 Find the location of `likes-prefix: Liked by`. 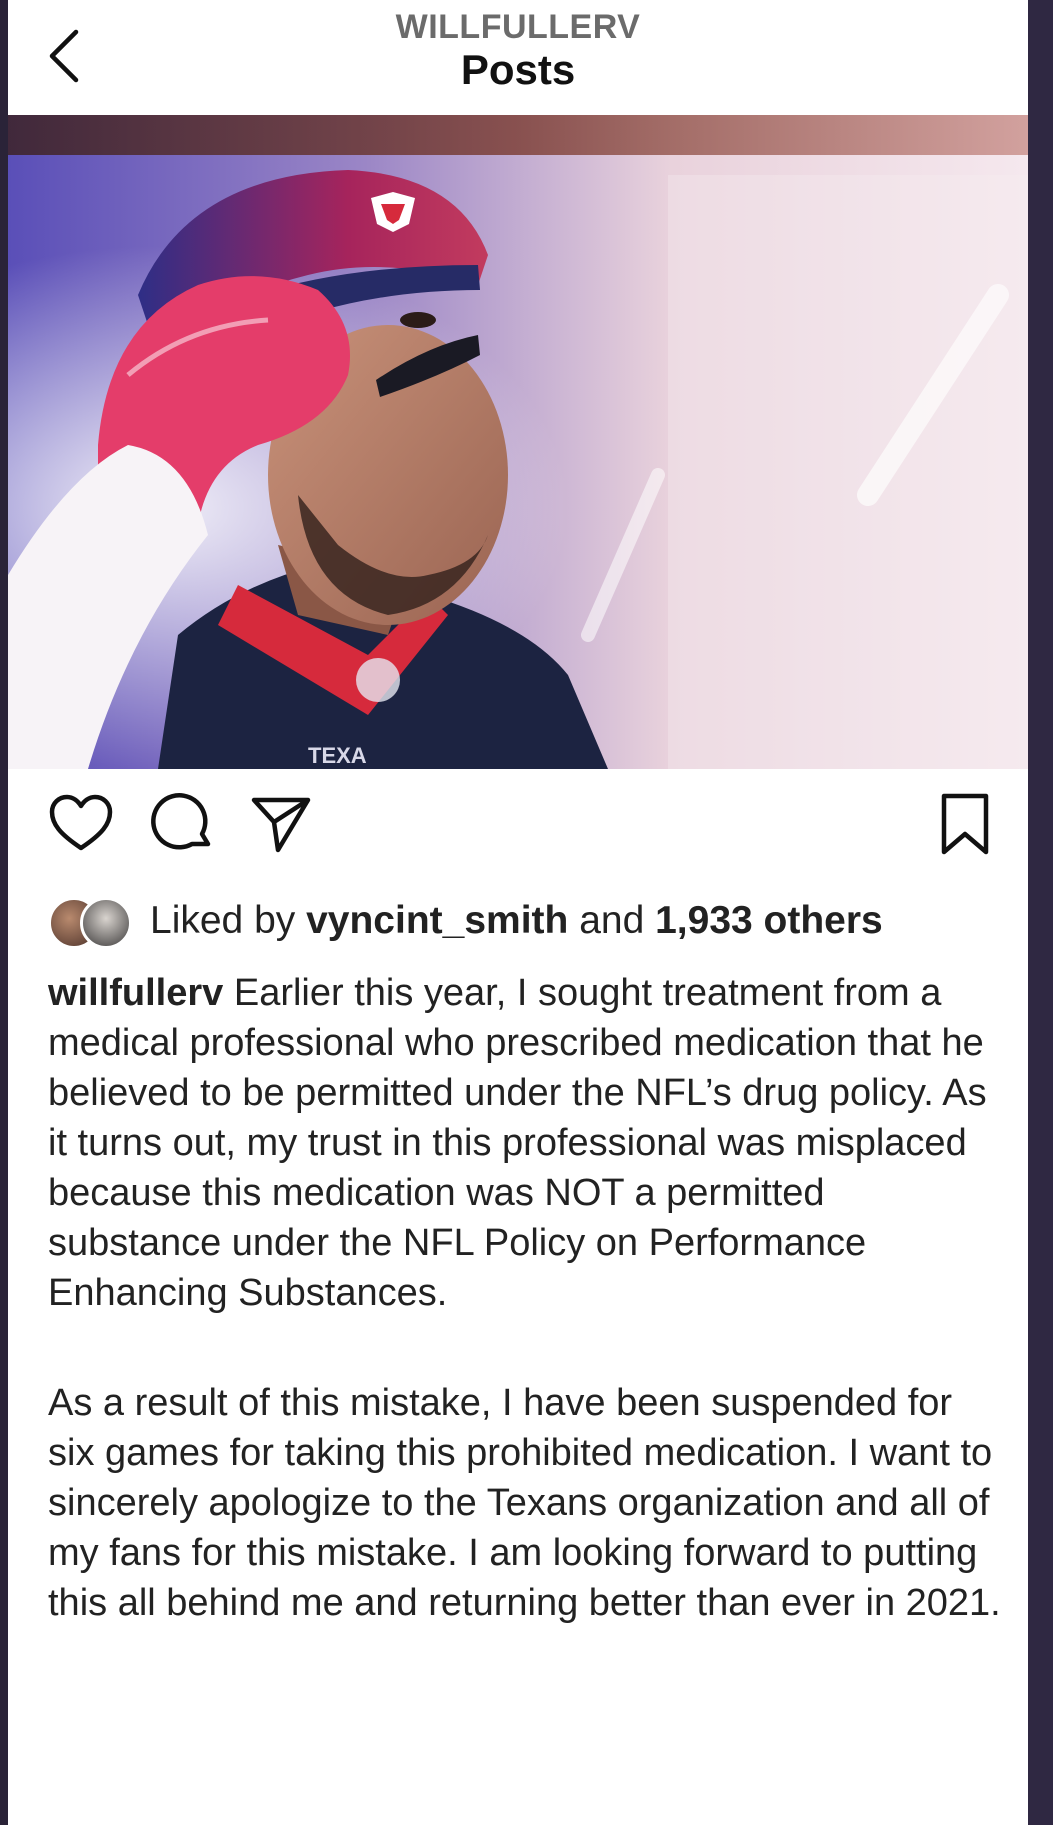

likes-prefix: Liked by is located at coordinates (228, 920).